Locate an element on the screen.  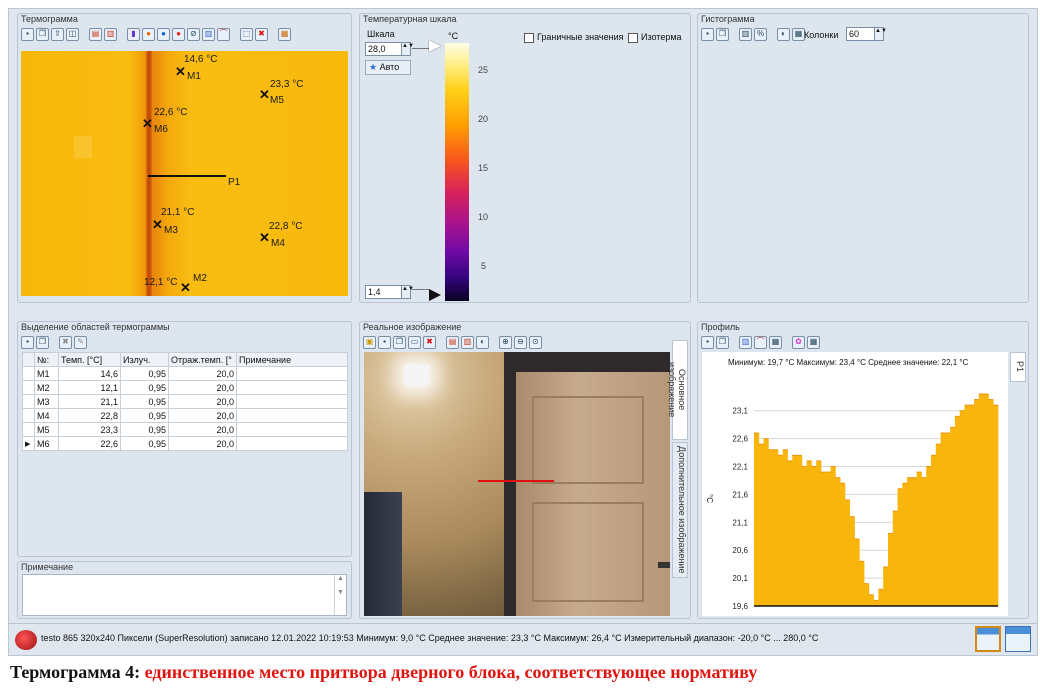
note-textarea: ▲ ▼ is located at coordinates (184, 595).